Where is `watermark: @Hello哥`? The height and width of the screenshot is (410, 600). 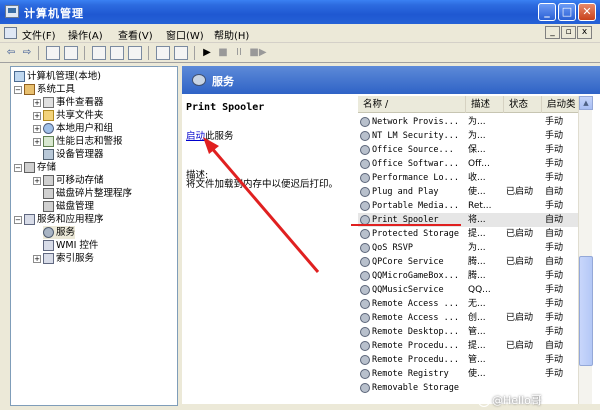 watermark: @Hello哥 is located at coordinates (510, 400).